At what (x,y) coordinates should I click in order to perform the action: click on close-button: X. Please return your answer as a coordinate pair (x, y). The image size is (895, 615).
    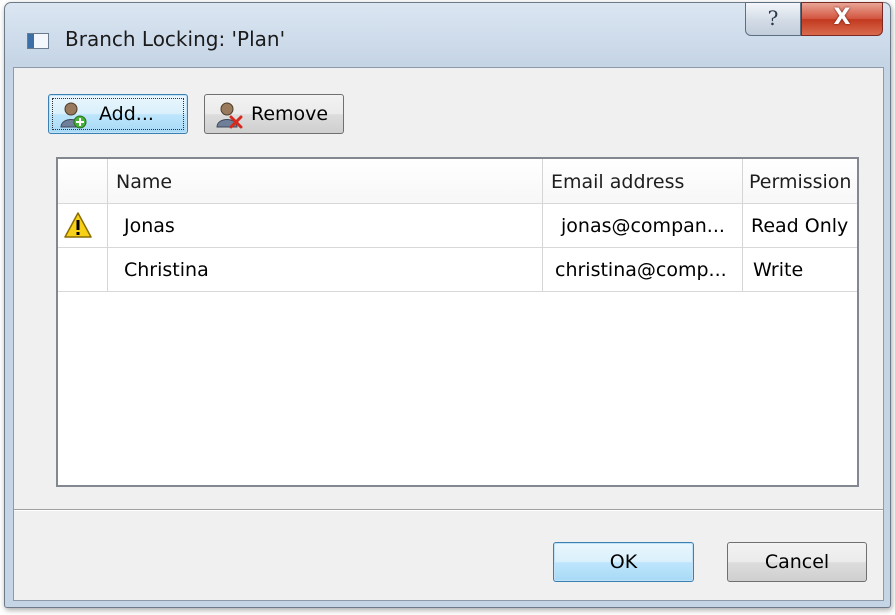
    Looking at the image, I should click on (842, 19).